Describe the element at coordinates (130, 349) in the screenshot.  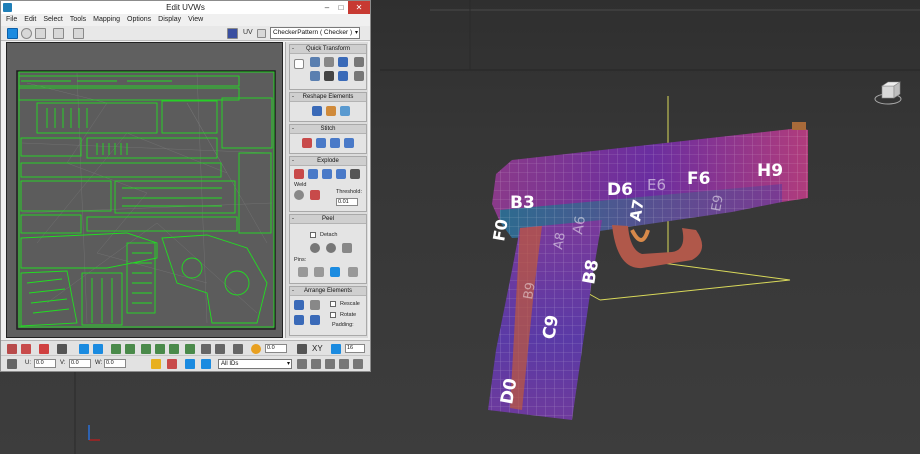
I see `grow-icon` at that location.